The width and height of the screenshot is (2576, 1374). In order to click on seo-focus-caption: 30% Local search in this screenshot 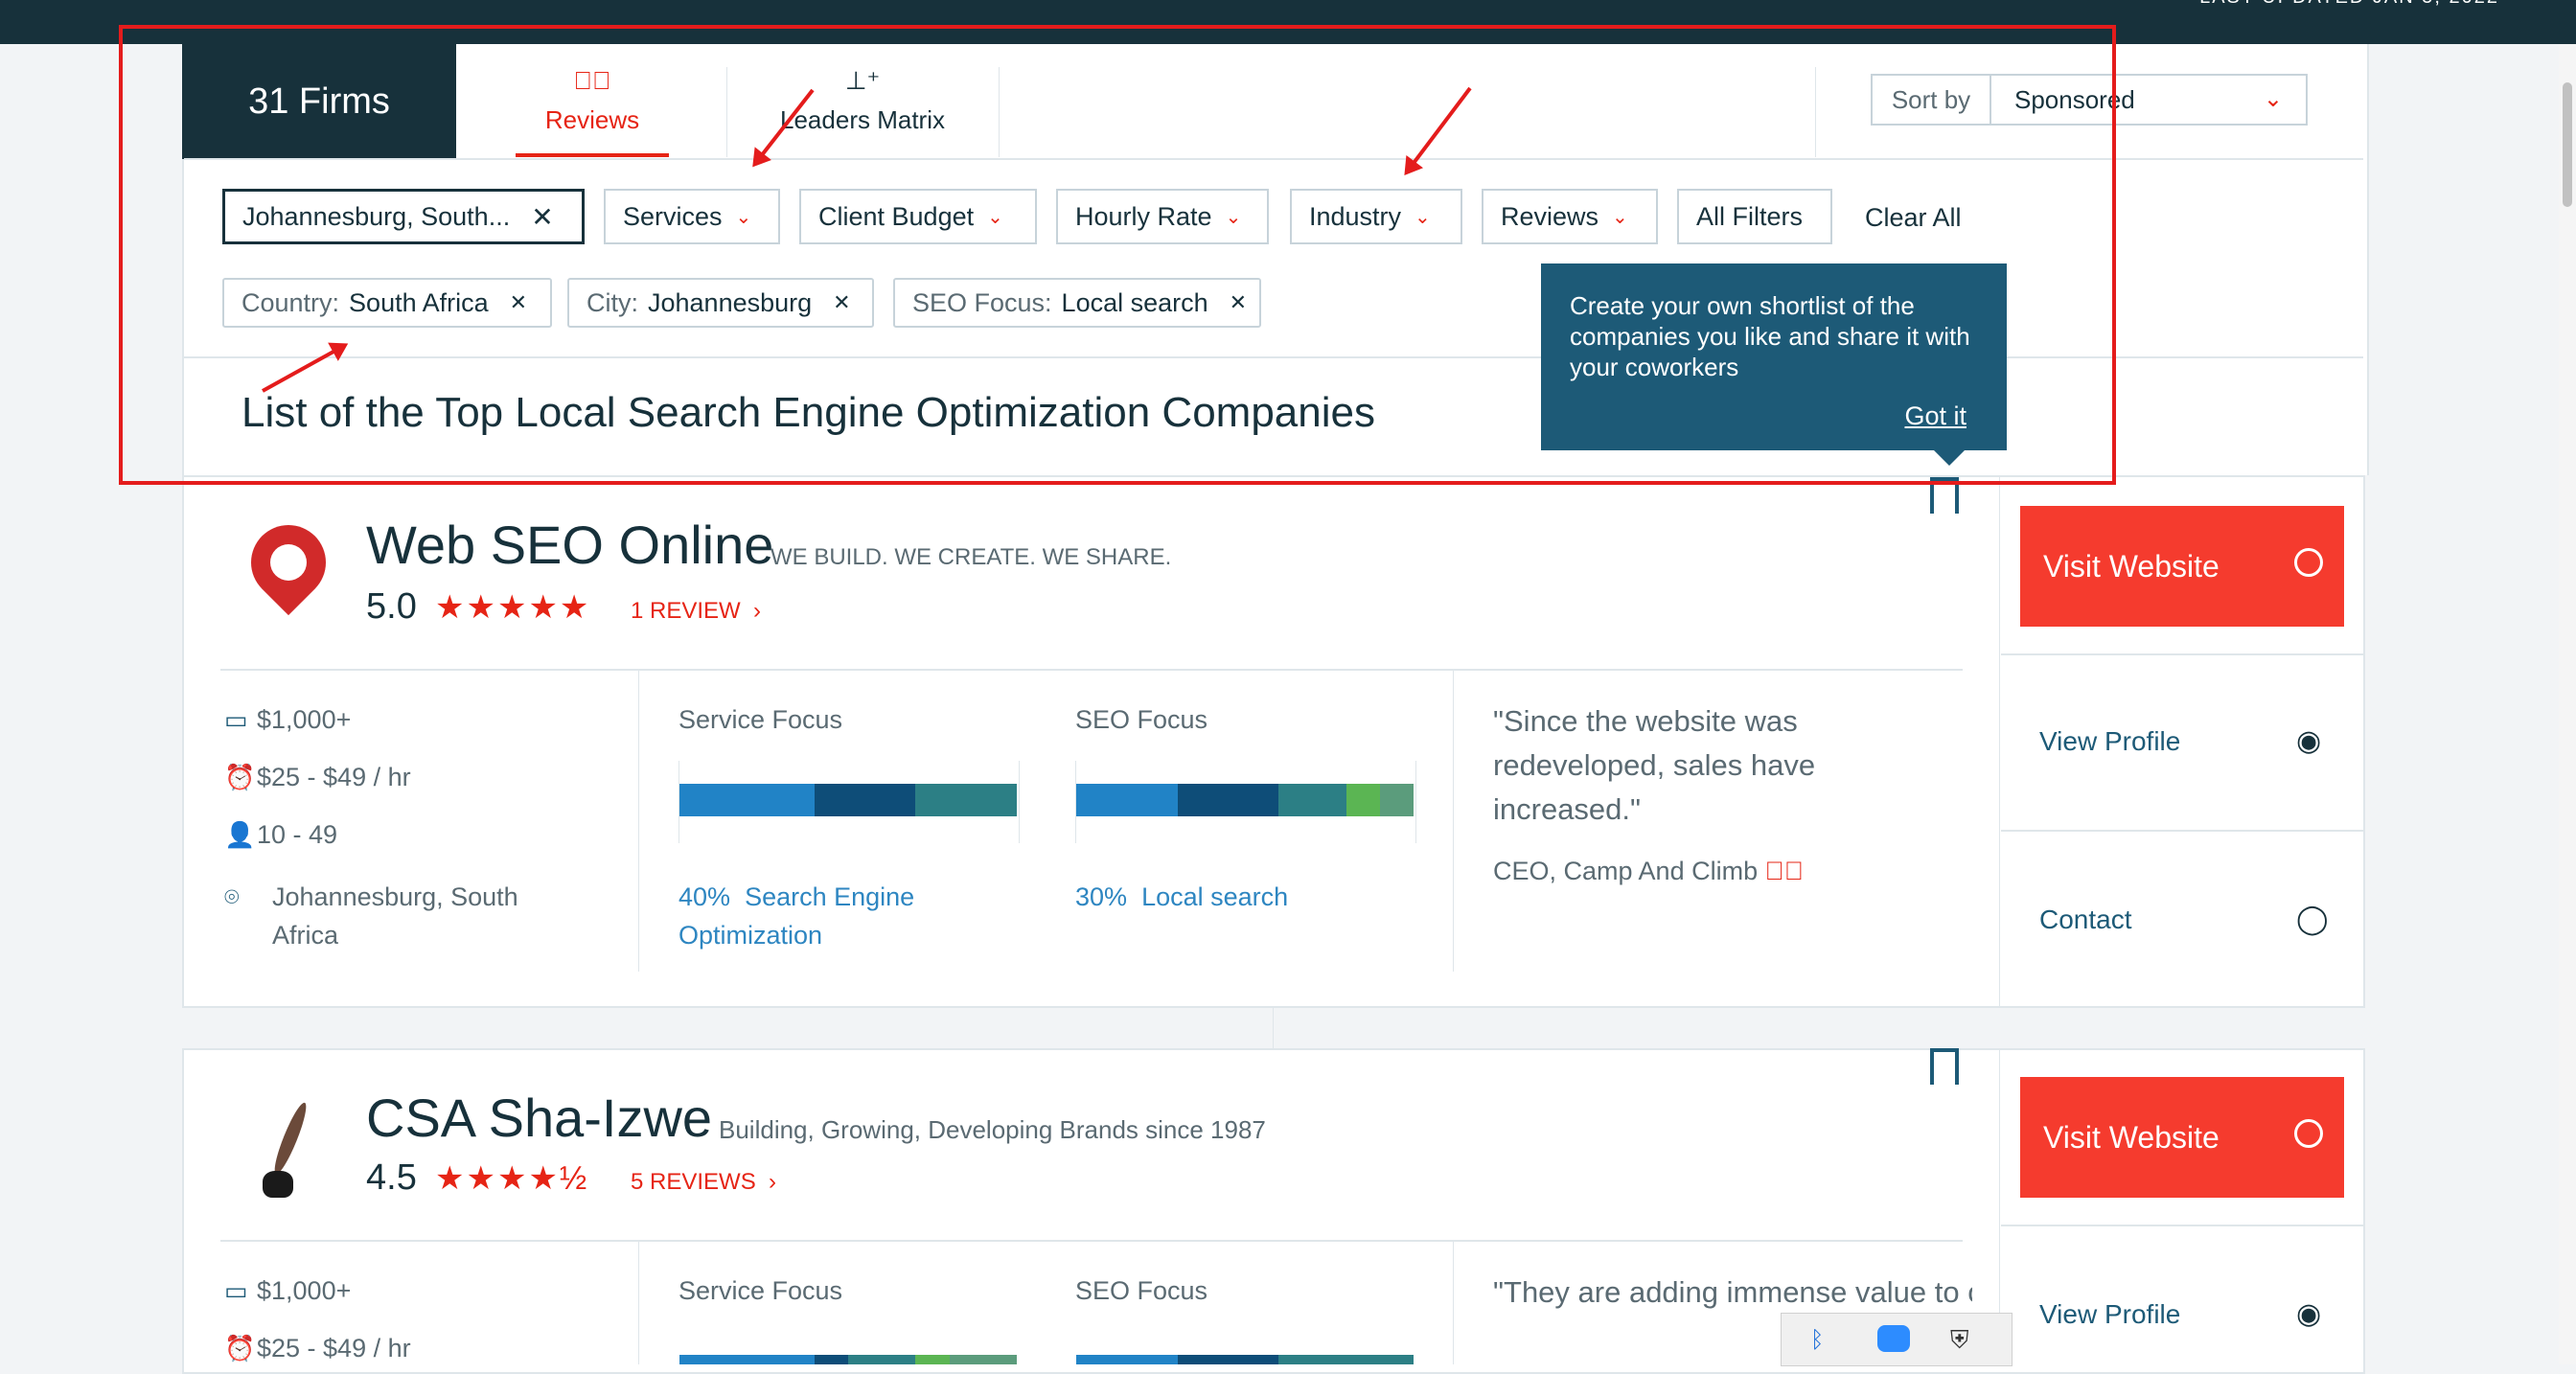, I will do `click(1182, 897)`.